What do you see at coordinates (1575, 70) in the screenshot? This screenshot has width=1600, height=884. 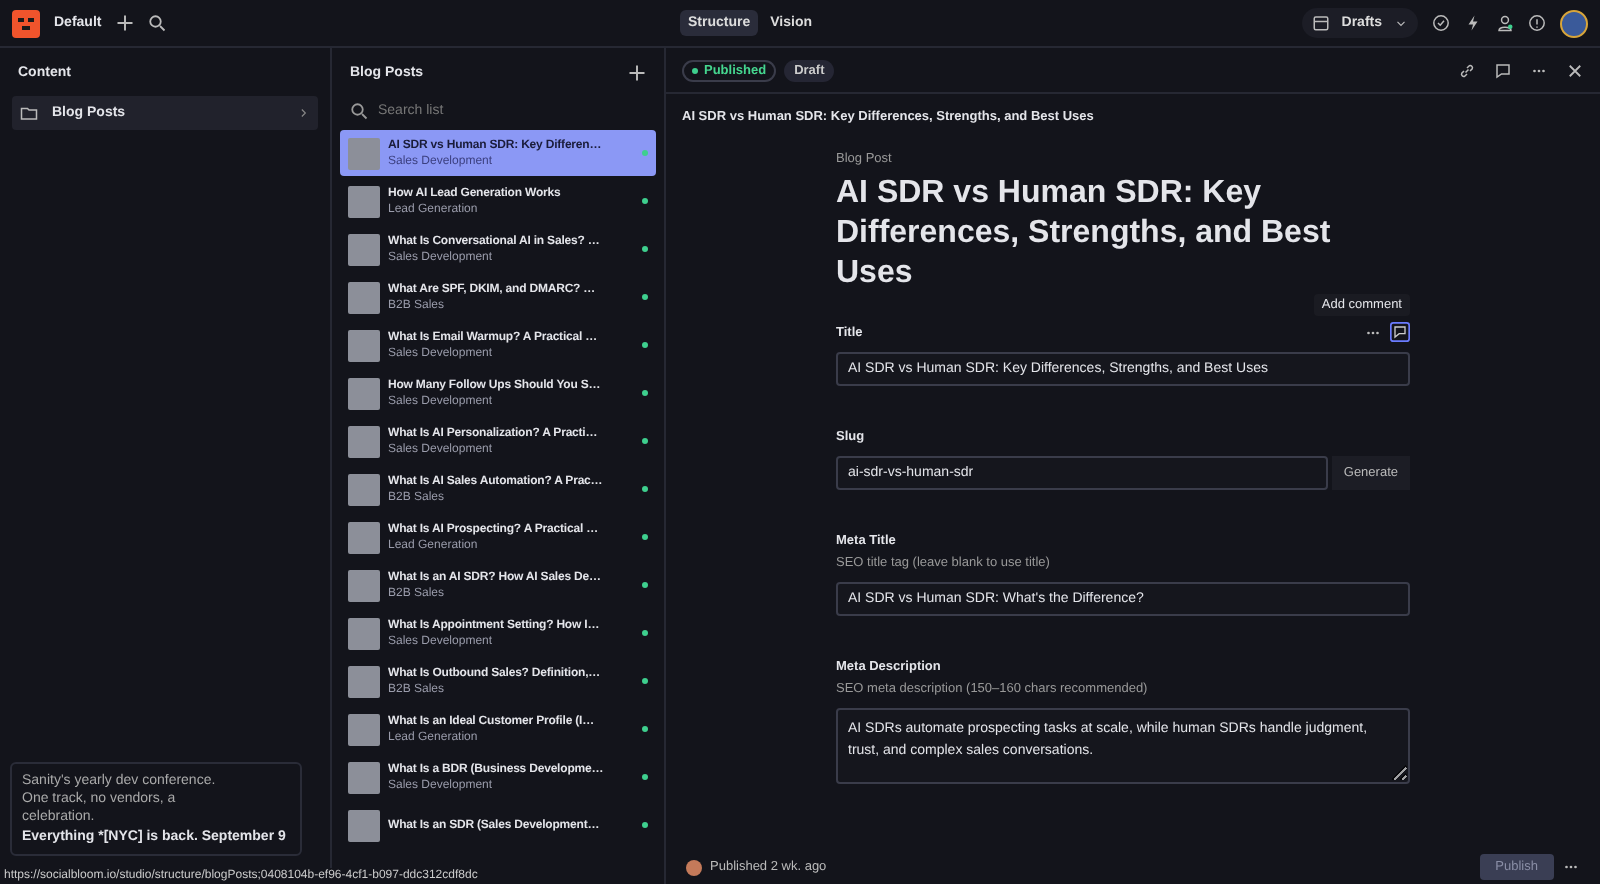 I see `close-icon` at bounding box center [1575, 70].